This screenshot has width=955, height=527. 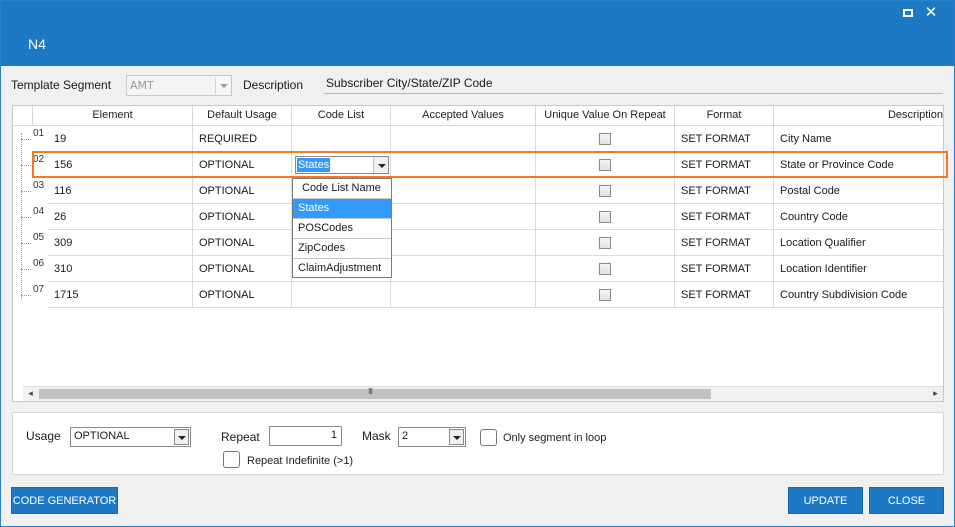 I want to click on repeat-value: 1, so click(x=333, y=435).